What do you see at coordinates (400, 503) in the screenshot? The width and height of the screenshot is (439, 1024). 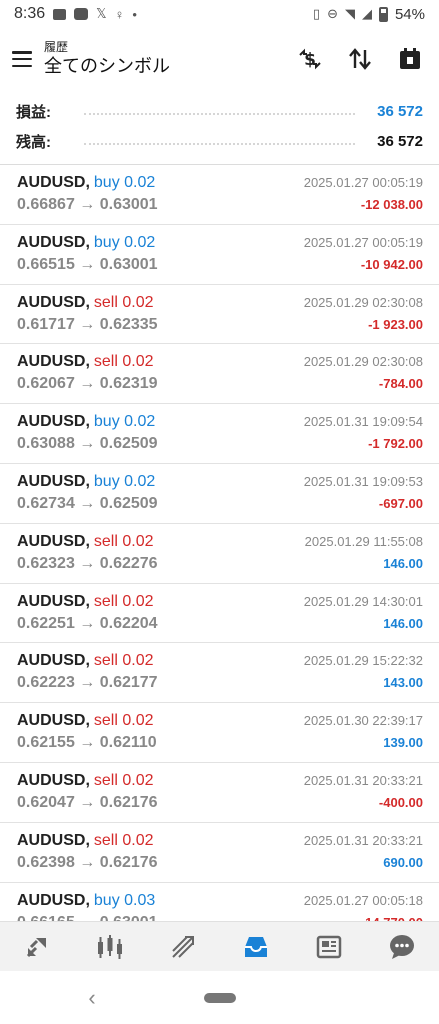 I see `trade-profit: -697.00` at bounding box center [400, 503].